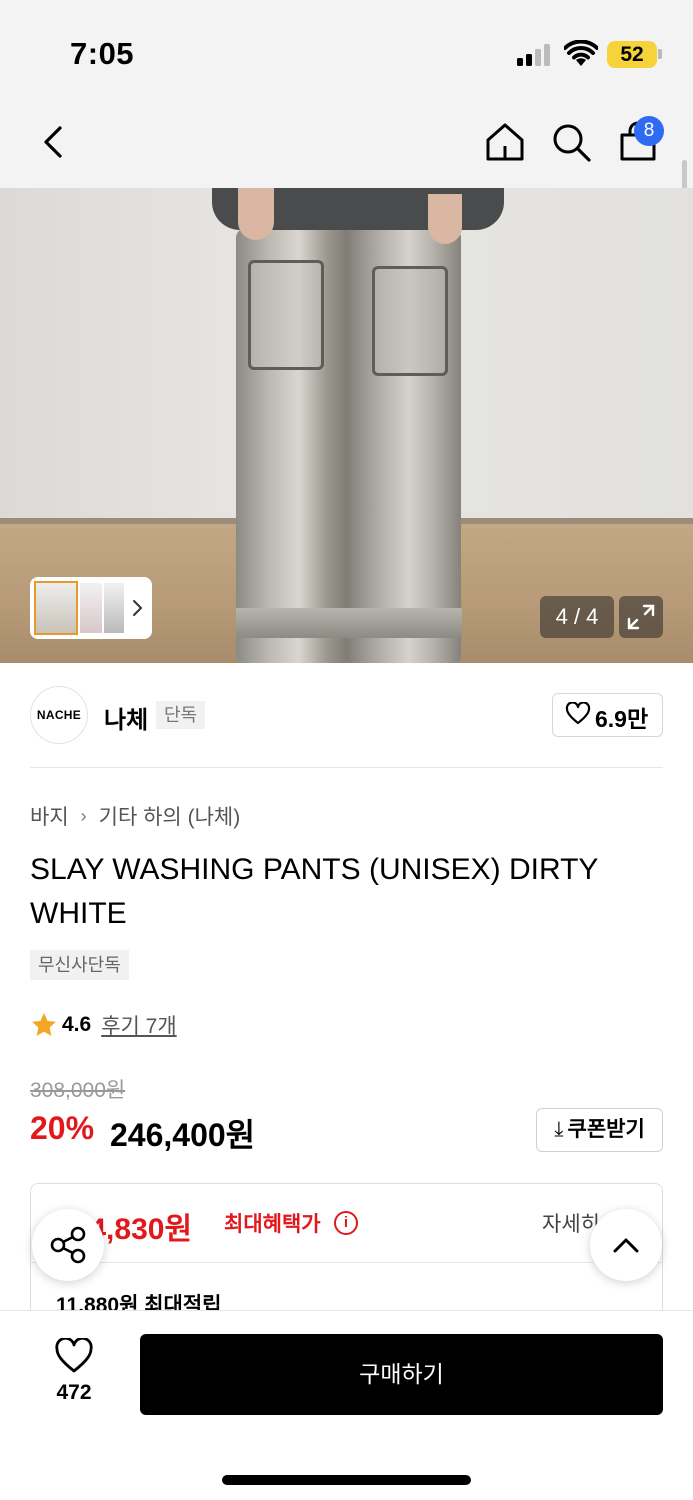 The width and height of the screenshot is (693, 1500). I want to click on max-benefit-label: 최대혜택가, so click(272, 1224).